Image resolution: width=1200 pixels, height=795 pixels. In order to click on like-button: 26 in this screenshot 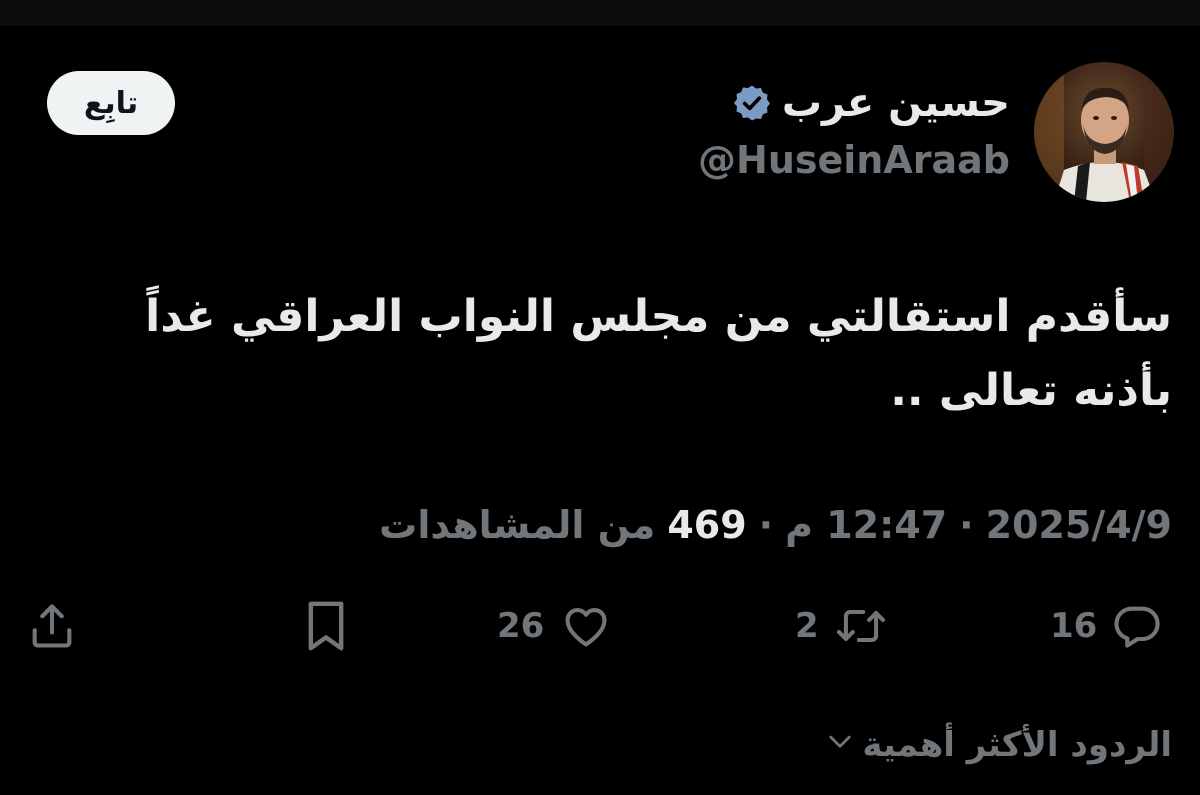, I will do `click(555, 626)`.